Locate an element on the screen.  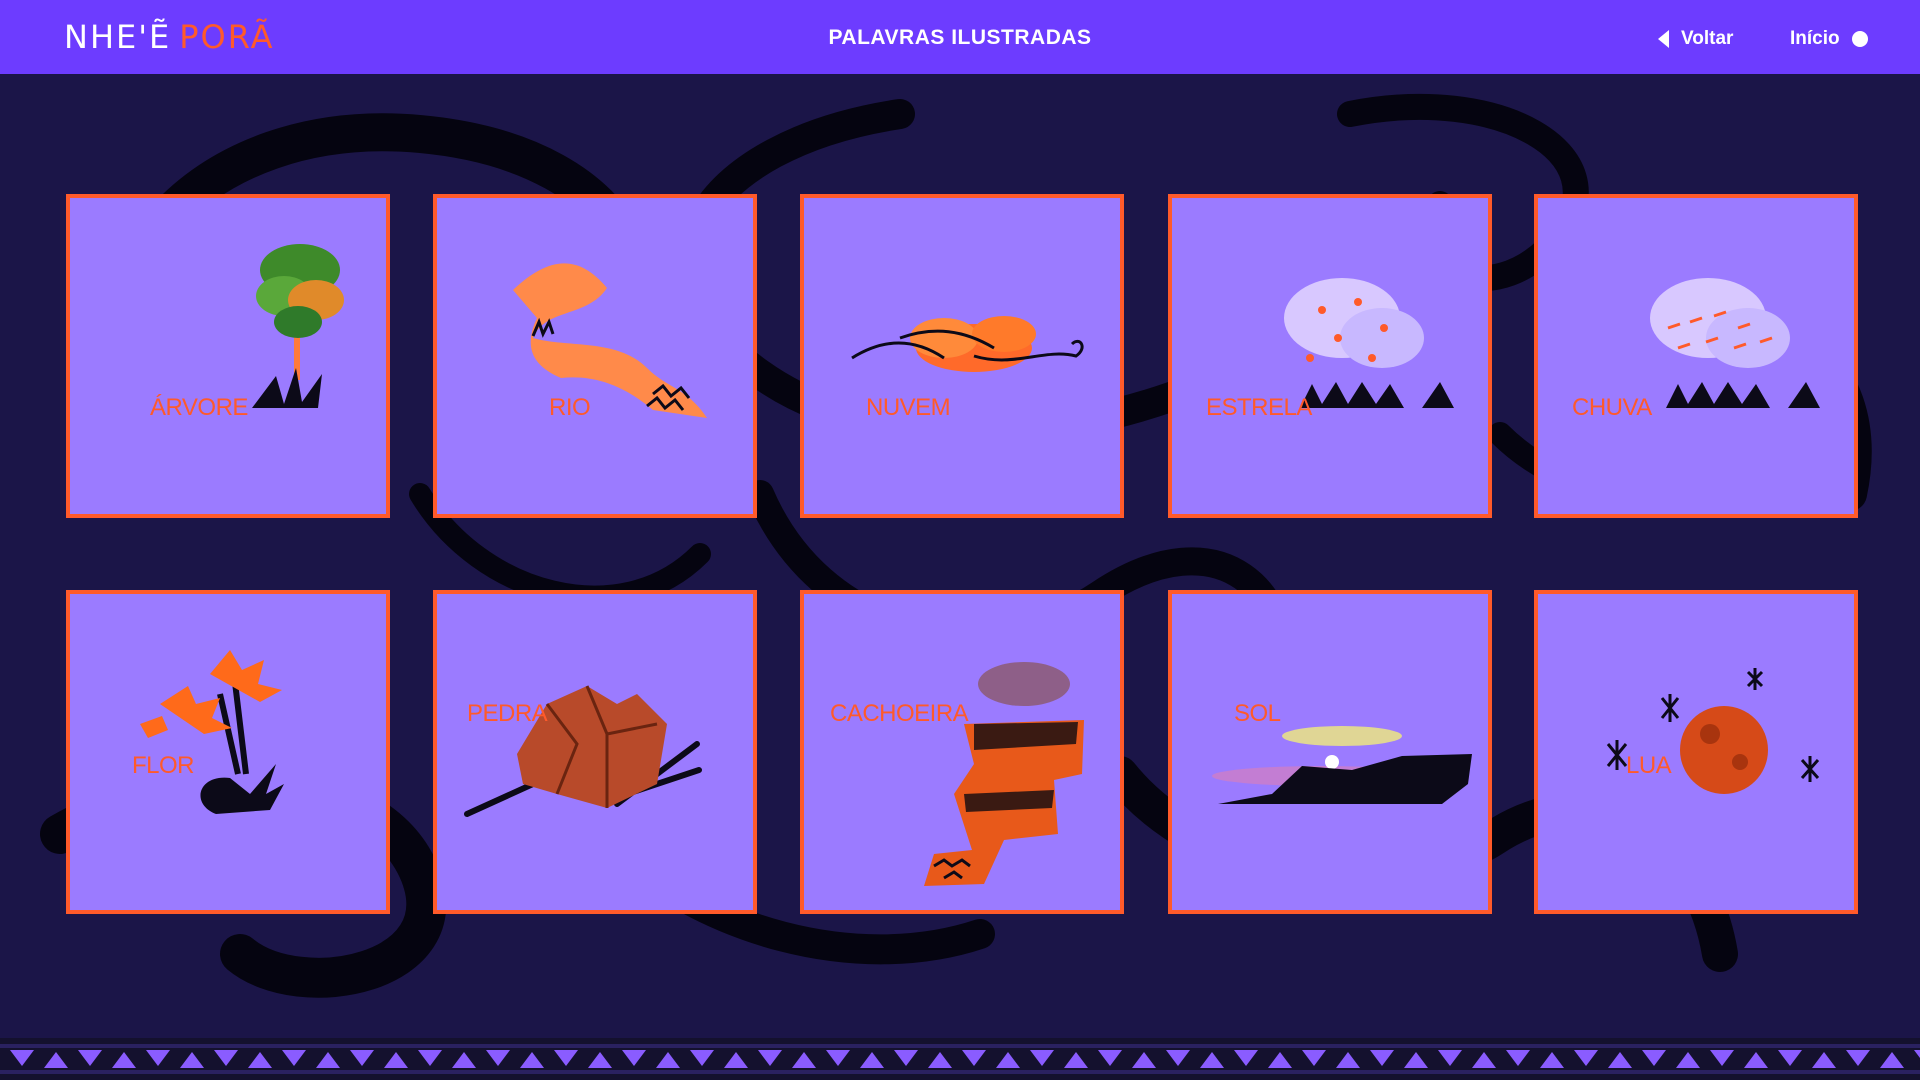
flower-icon is located at coordinates (212, 732).